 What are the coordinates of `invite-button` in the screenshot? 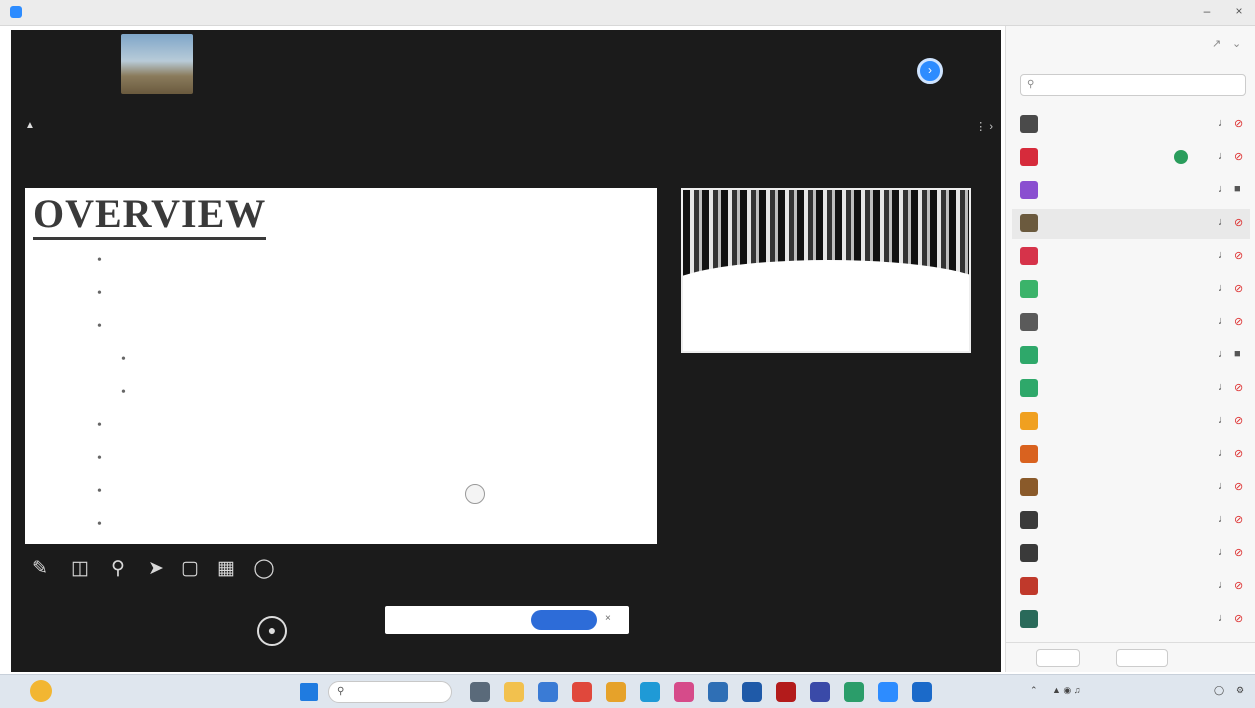 It's located at (1058, 658).